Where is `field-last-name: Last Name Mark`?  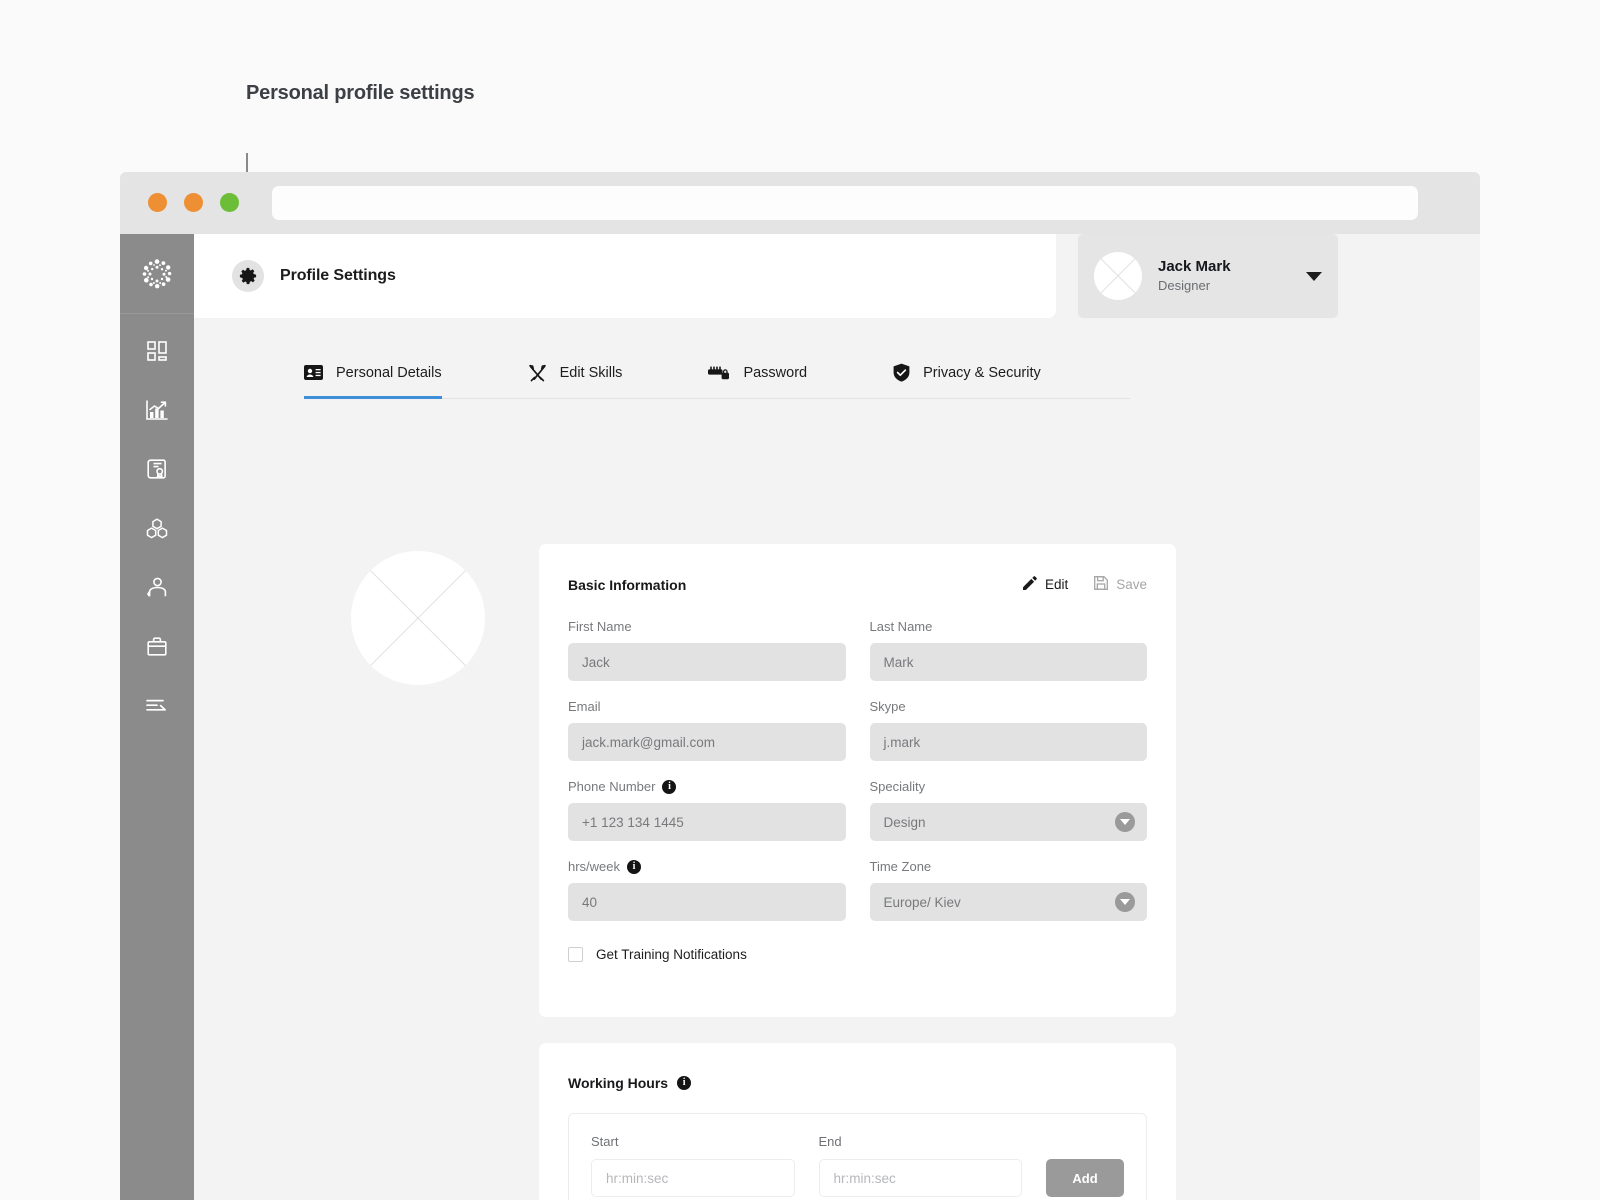 field-last-name: Last Name Mark is located at coordinates (1008, 650).